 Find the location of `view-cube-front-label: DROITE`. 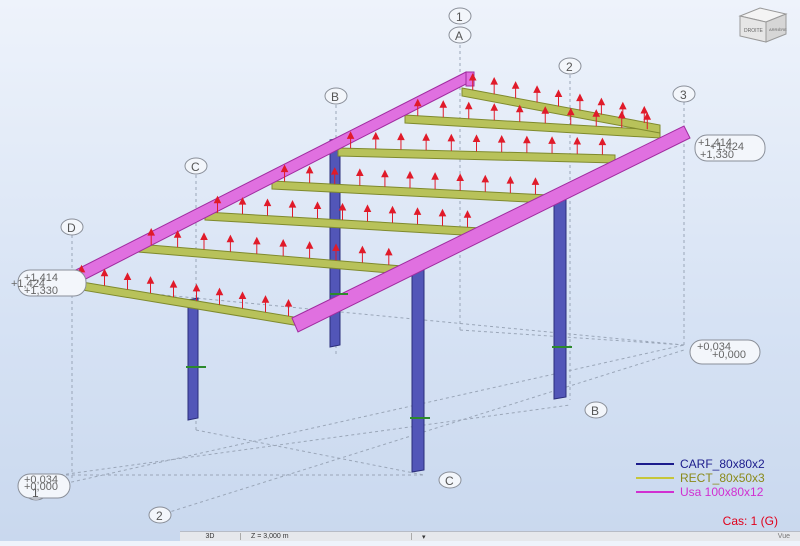

view-cube-front-label: DROITE is located at coordinates (754, 31).